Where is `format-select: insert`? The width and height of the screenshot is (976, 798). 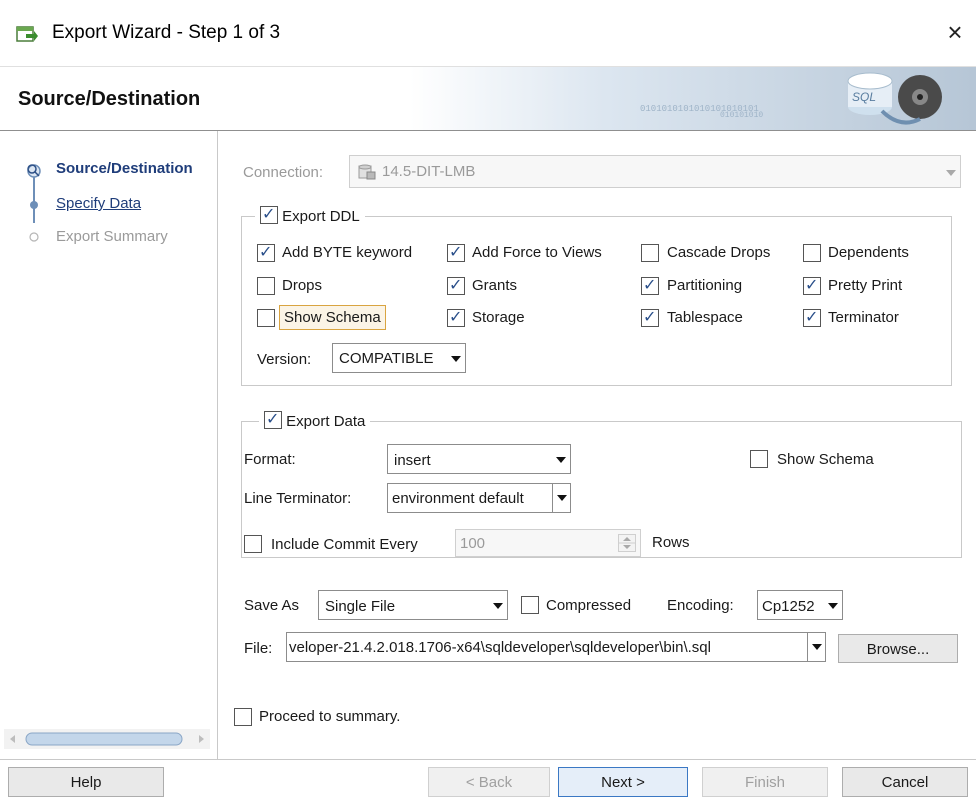 format-select: insert is located at coordinates (479, 459).